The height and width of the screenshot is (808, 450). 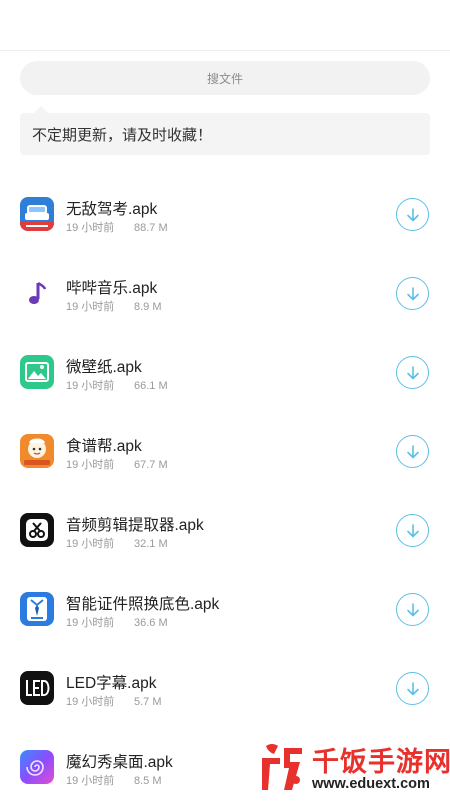 I want to click on file-size: 32.1 M, so click(x=151, y=544).